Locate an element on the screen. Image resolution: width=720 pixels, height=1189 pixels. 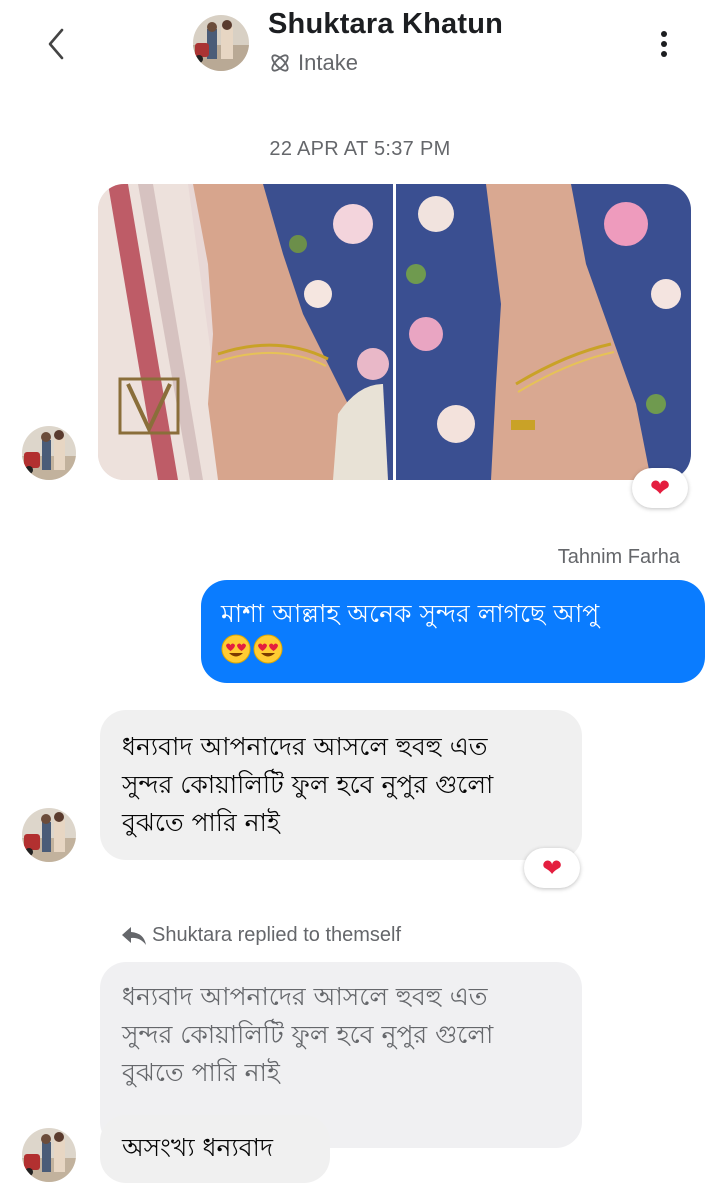
chat-header: Shuktara Khatun Intake is located at coordinates (360, 45).